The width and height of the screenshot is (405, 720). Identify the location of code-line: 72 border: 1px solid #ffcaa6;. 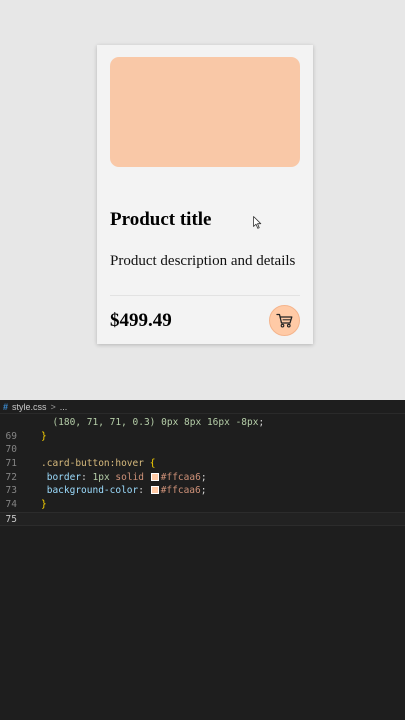
(202, 478).